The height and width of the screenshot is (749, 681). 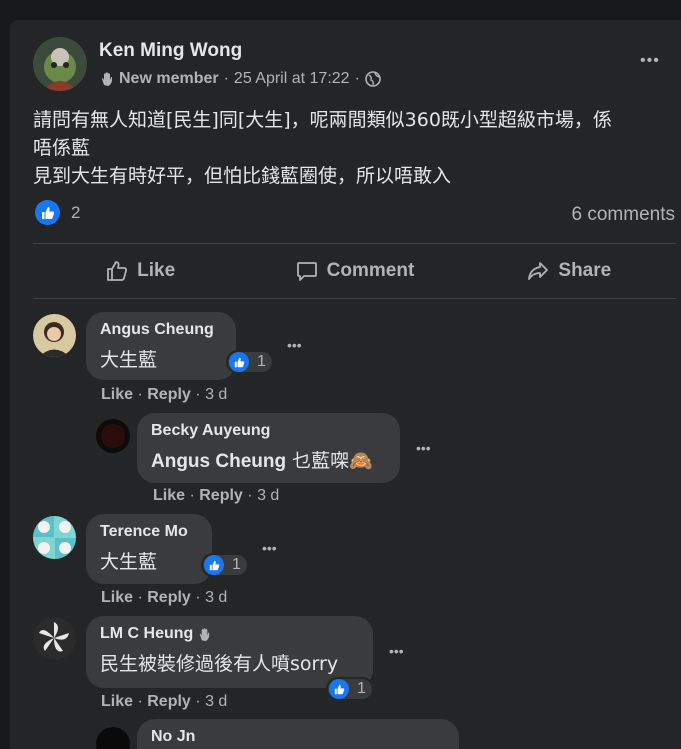 I want to click on comment-button-label: Comment, so click(x=370, y=270).